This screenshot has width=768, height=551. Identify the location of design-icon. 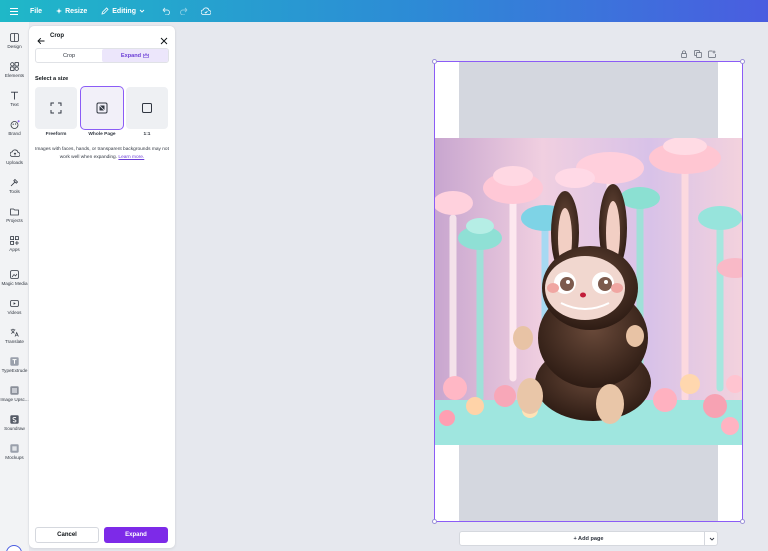
(15, 37).